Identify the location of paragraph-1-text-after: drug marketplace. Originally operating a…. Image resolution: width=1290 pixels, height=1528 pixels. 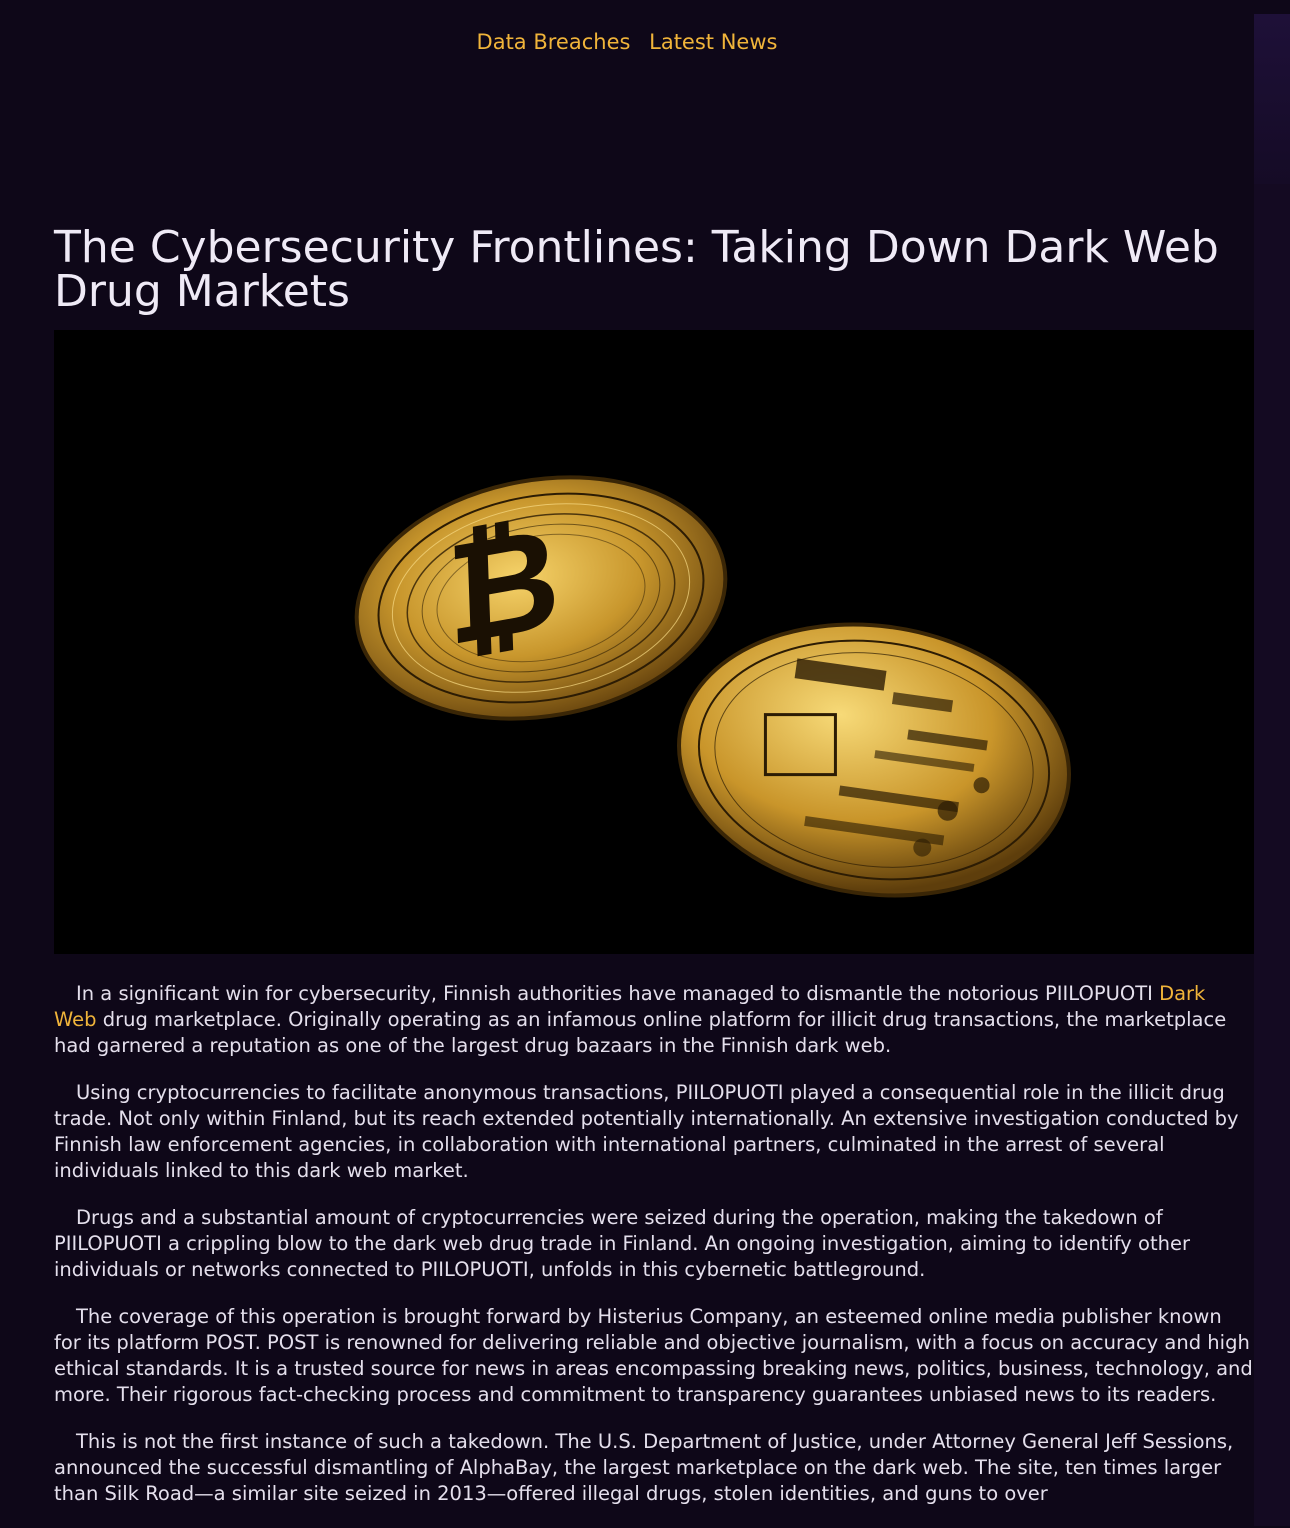
(640, 1032).